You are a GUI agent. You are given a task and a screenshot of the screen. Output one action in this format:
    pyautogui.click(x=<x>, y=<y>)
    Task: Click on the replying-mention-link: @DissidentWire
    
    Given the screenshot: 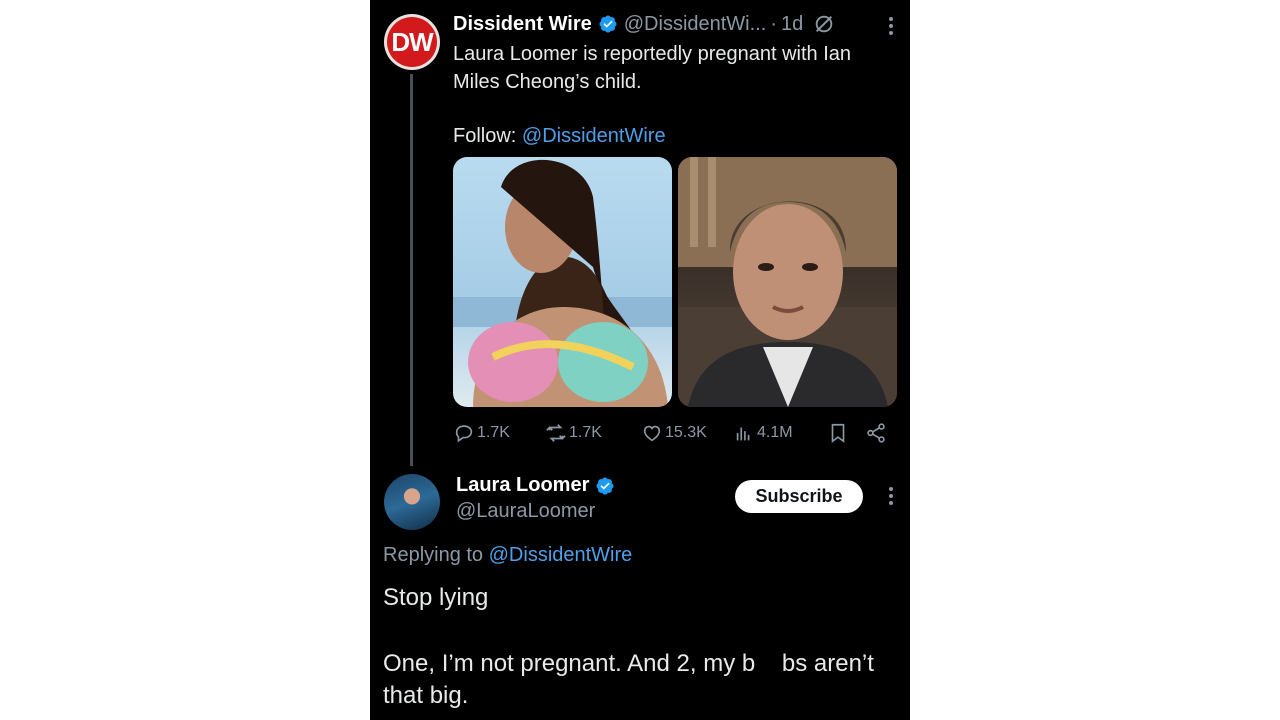 What is the action you would take?
    pyautogui.click(x=561, y=555)
    